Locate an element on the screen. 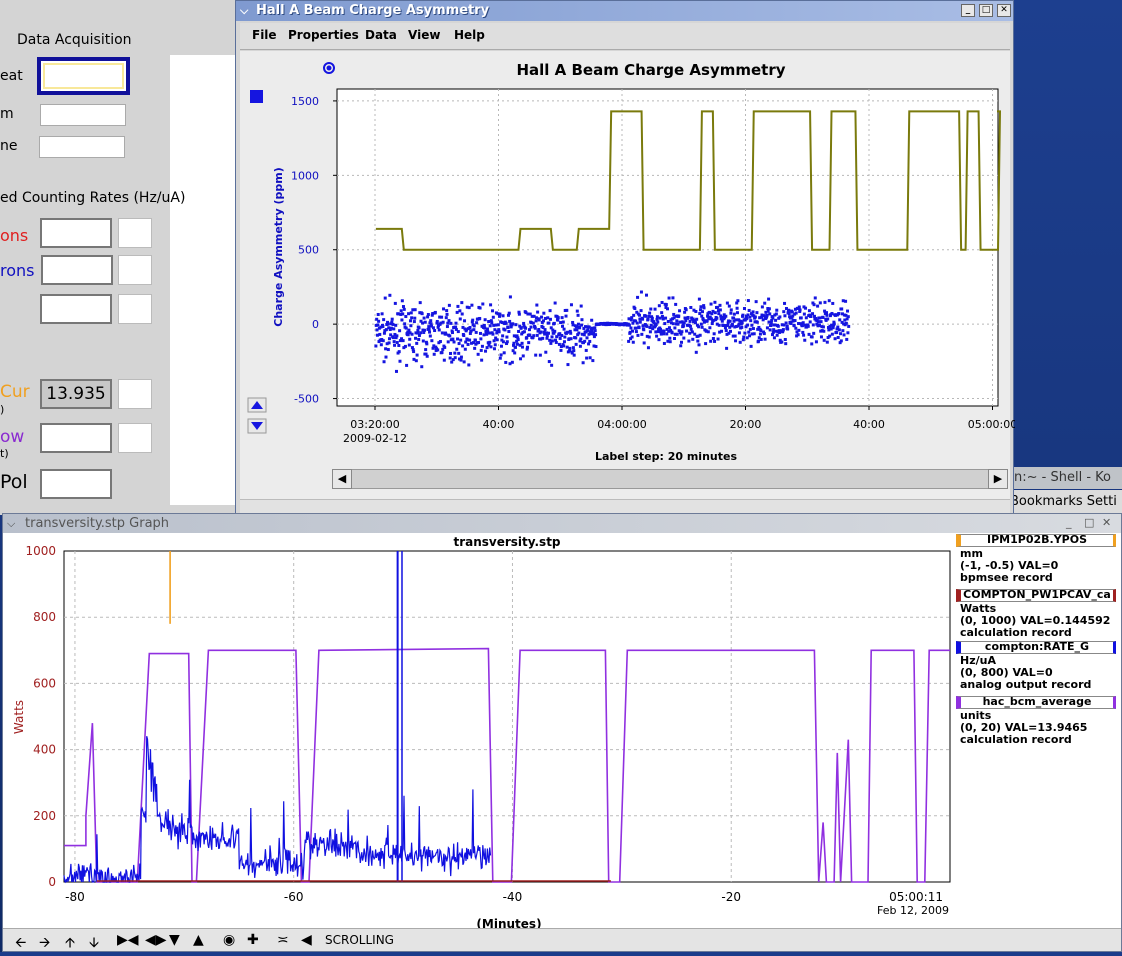 This screenshot has width=1122, height=956. zoom-in-vertical-icon: ▼ is located at coordinates (174, 940).